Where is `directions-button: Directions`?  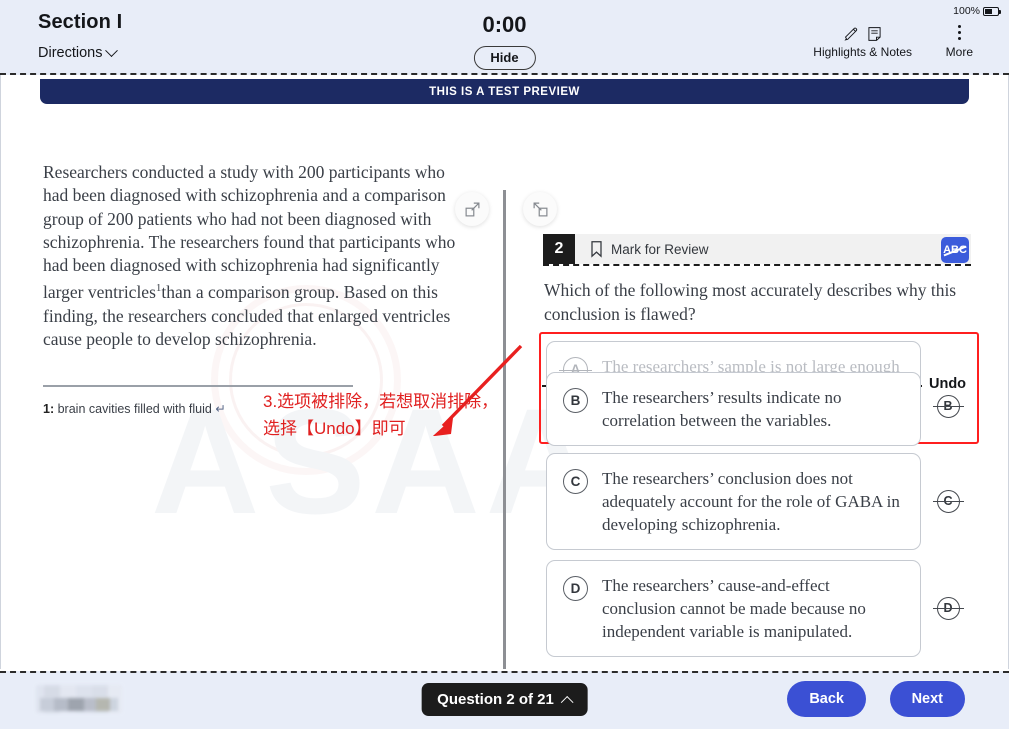
directions-button: Directions is located at coordinates (78, 52).